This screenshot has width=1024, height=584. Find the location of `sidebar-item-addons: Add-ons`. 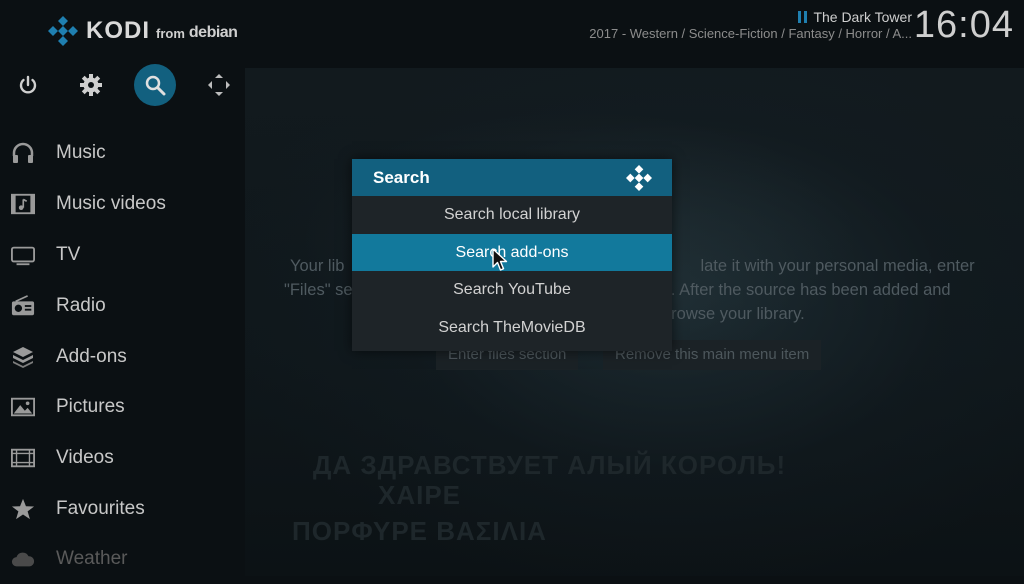

sidebar-item-addons: Add-ons is located at coordinates (122, 357).